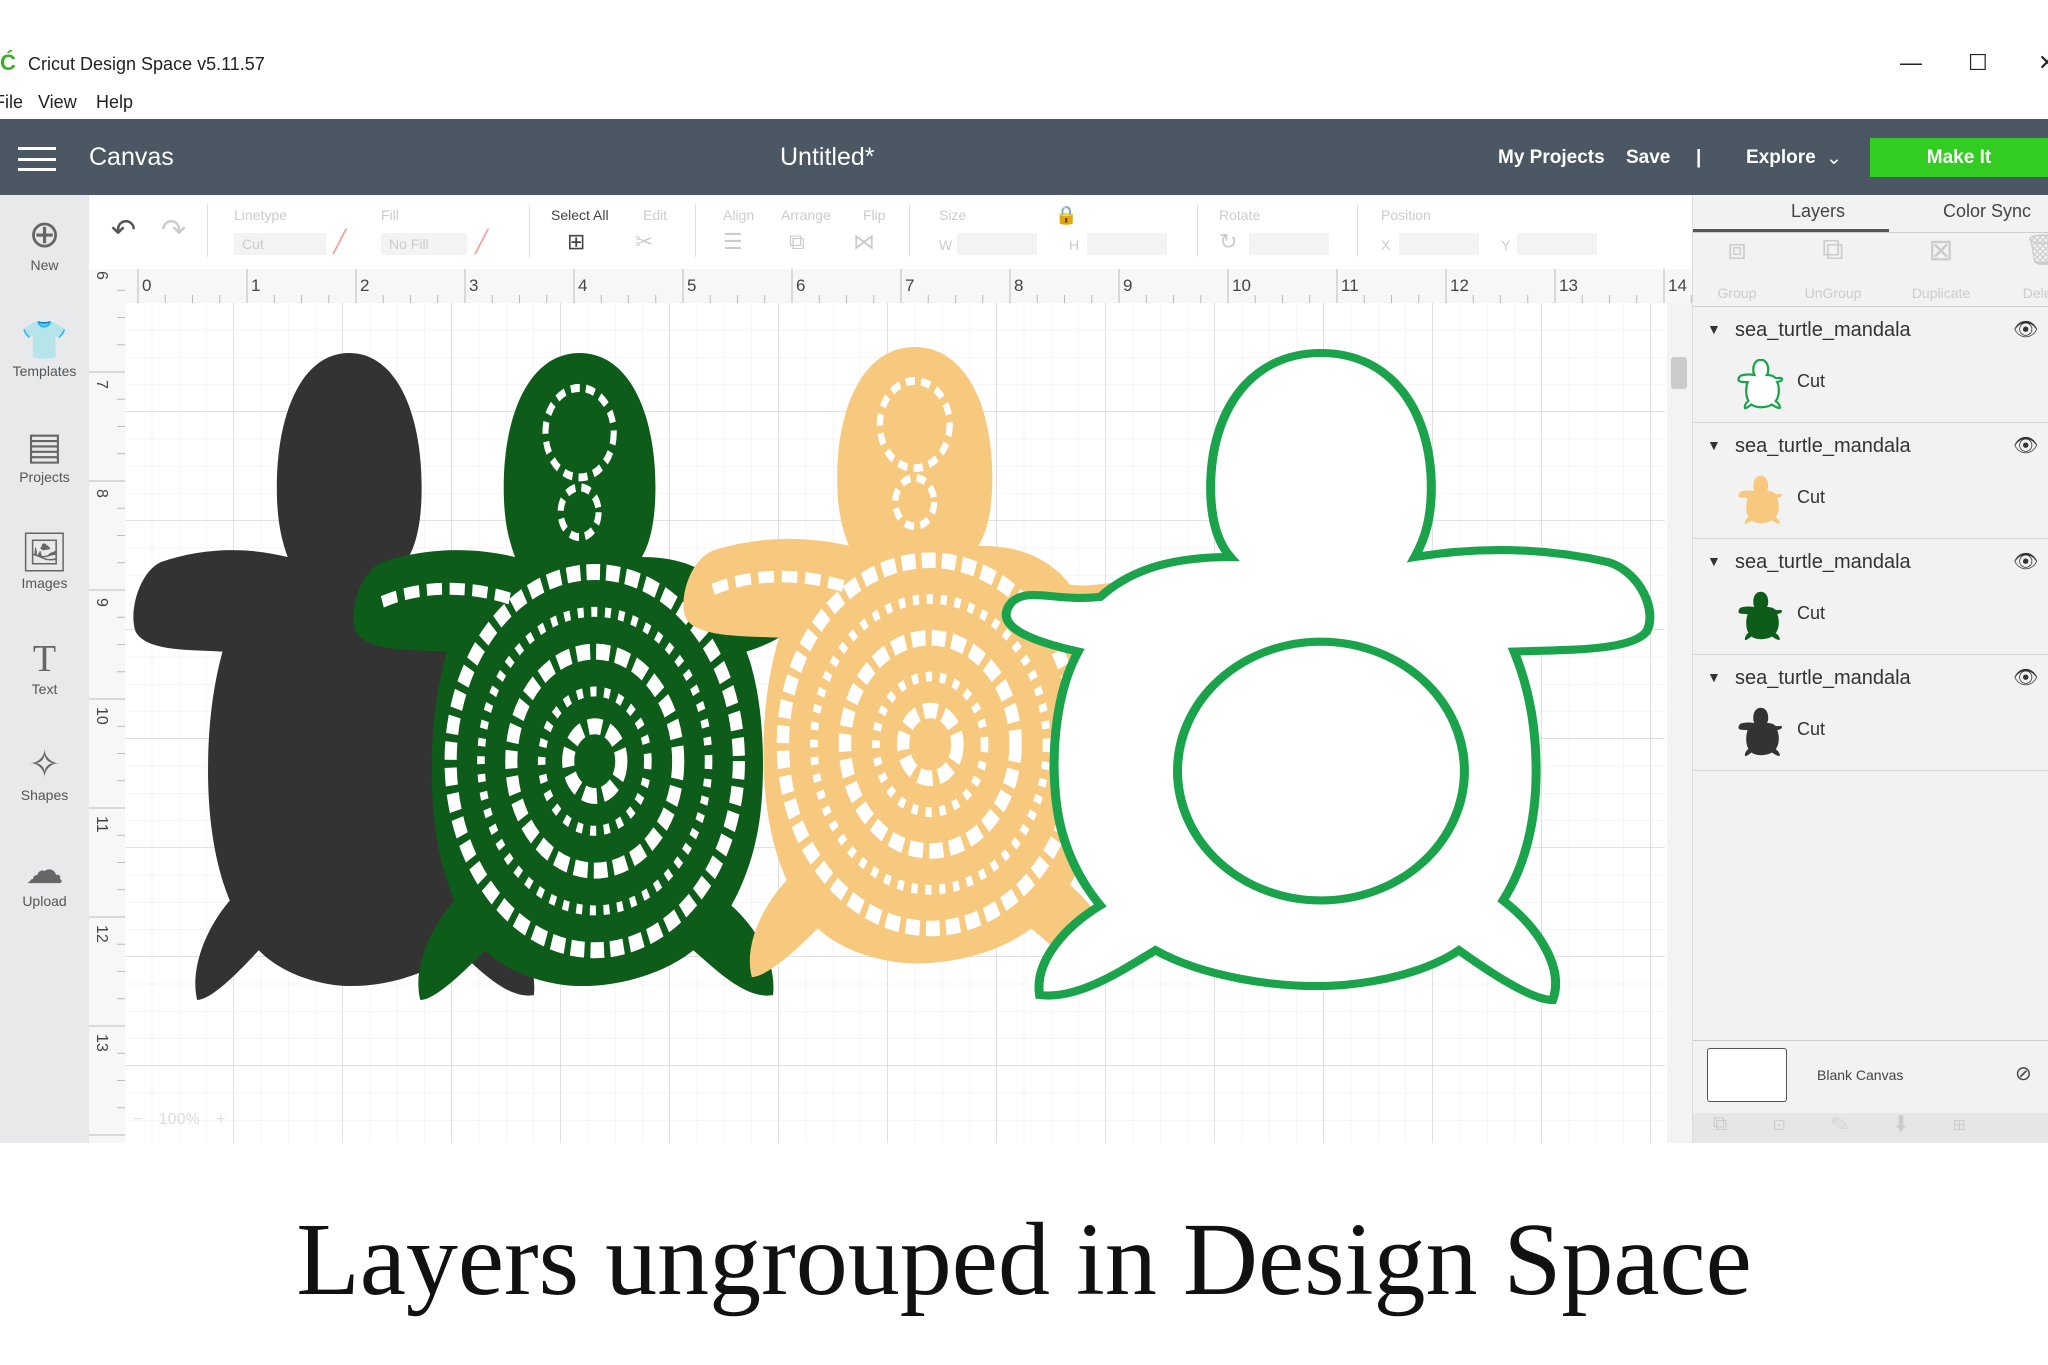  I want to click on sidebar-item-images: 🖼 Images, so click(44, 561).